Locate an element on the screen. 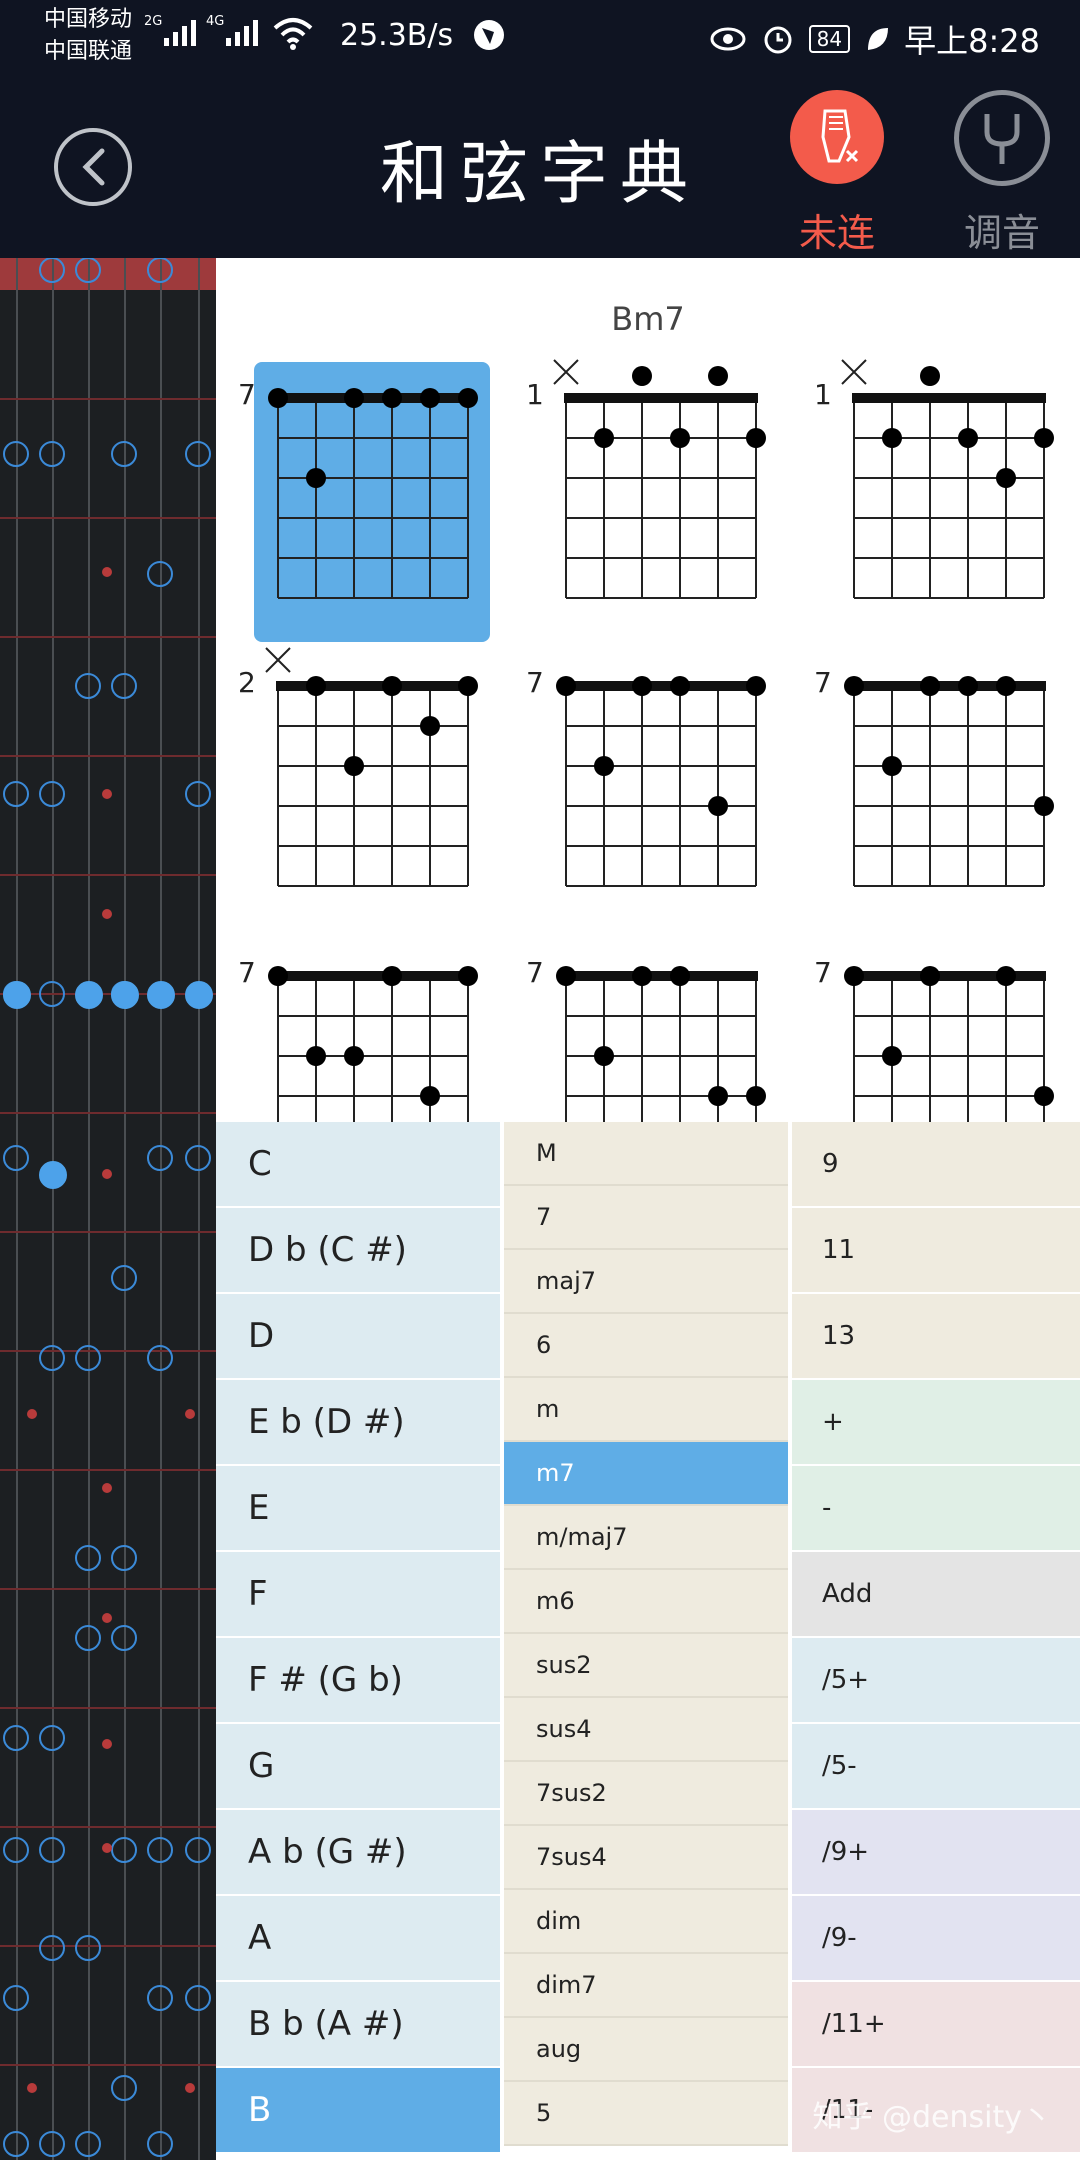  chord-quality-item: 7sus4 is located at coordinates (646, 1858).